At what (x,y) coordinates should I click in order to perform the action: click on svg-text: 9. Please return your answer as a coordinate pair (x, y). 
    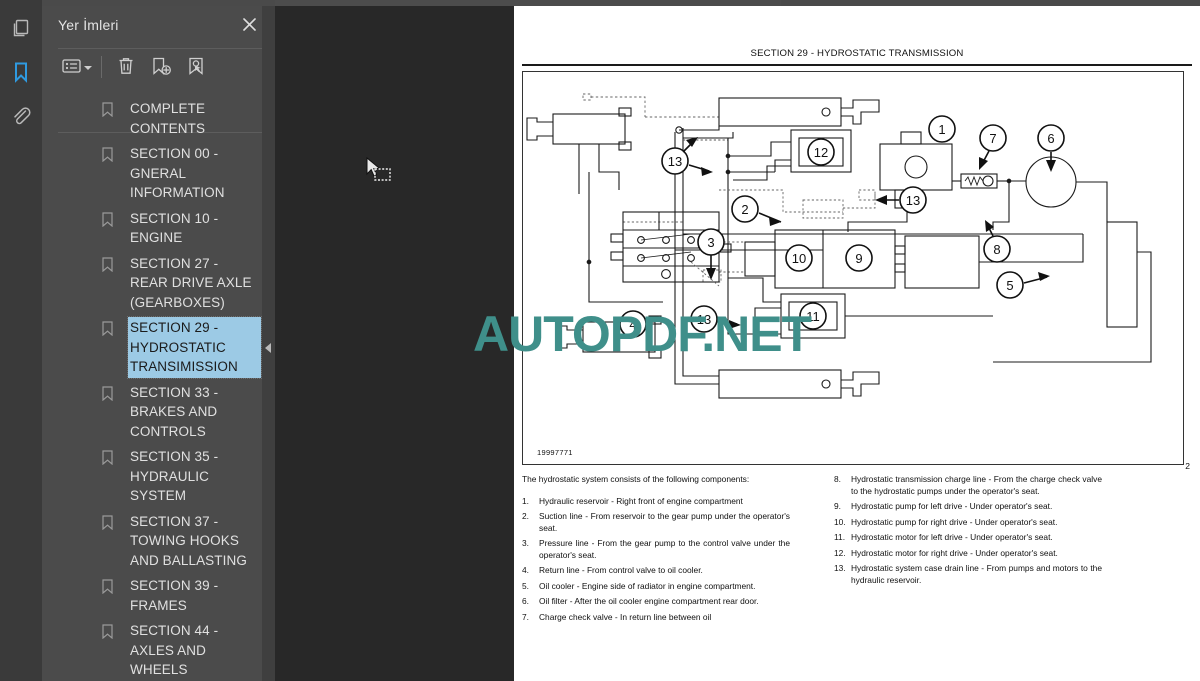
    Looking at the image, I should click on (858, 258).